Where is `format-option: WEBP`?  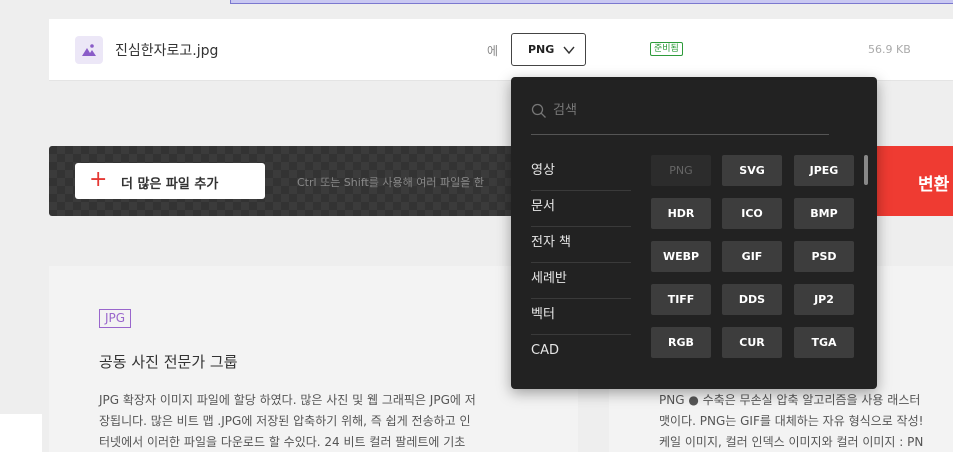 format-option: WEBP is located at coordinates (681, 256).